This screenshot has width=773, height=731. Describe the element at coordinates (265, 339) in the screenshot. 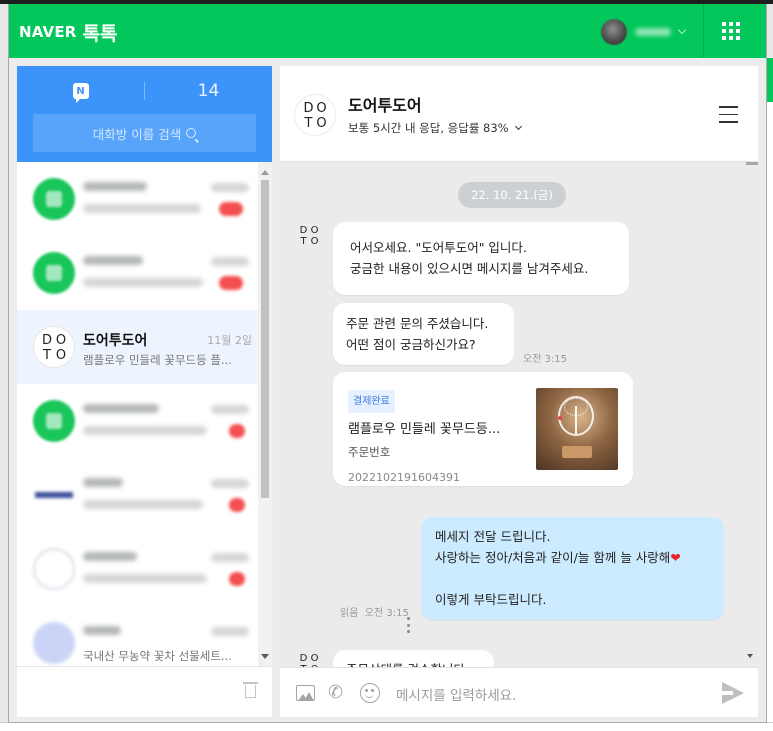

I see `scrollbar-thumb` at that location.